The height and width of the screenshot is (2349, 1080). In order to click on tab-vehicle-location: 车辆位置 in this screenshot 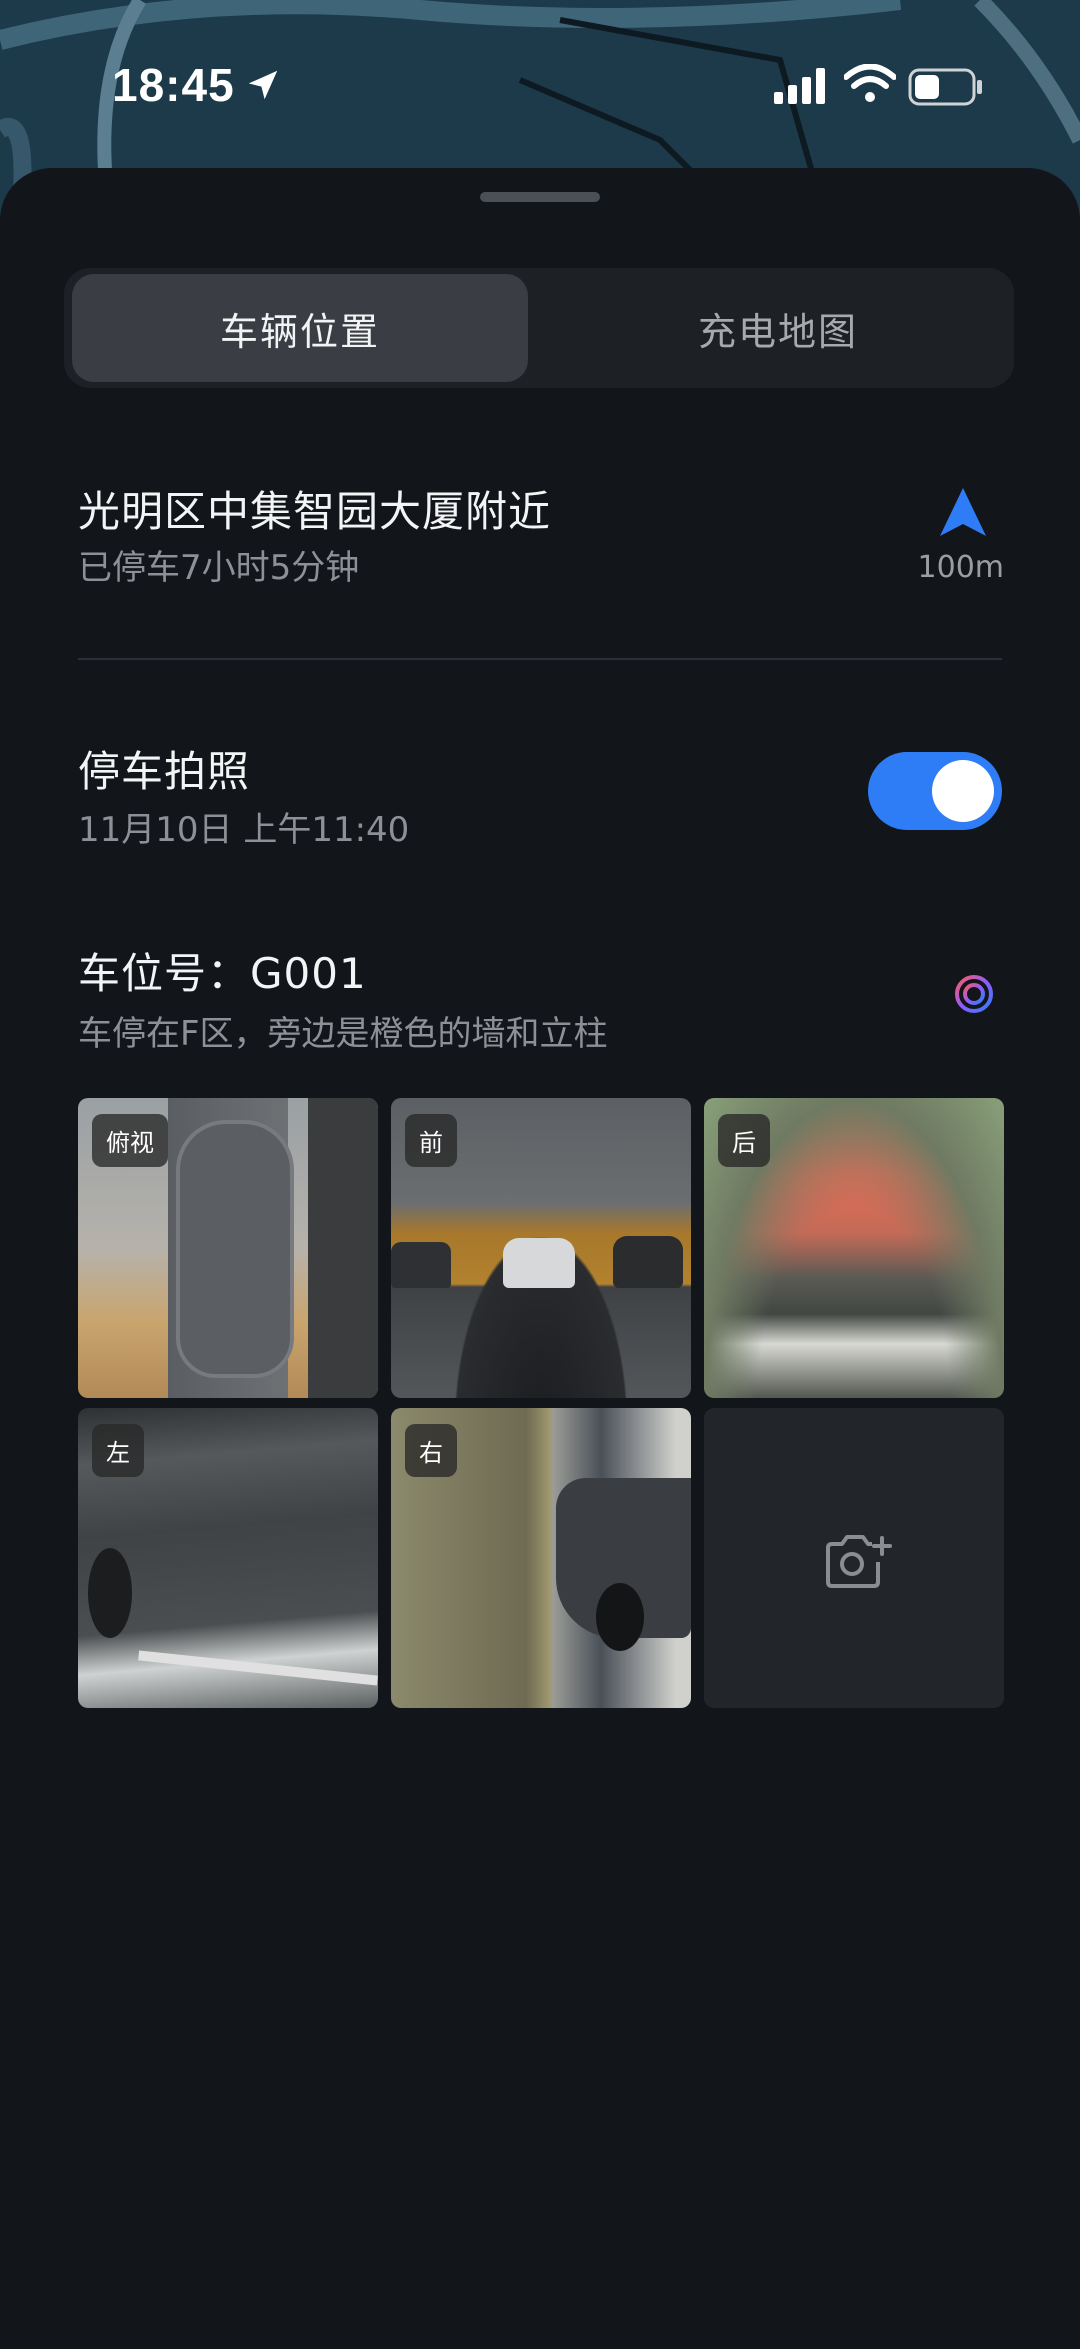, I will do `click(300, 328)`.